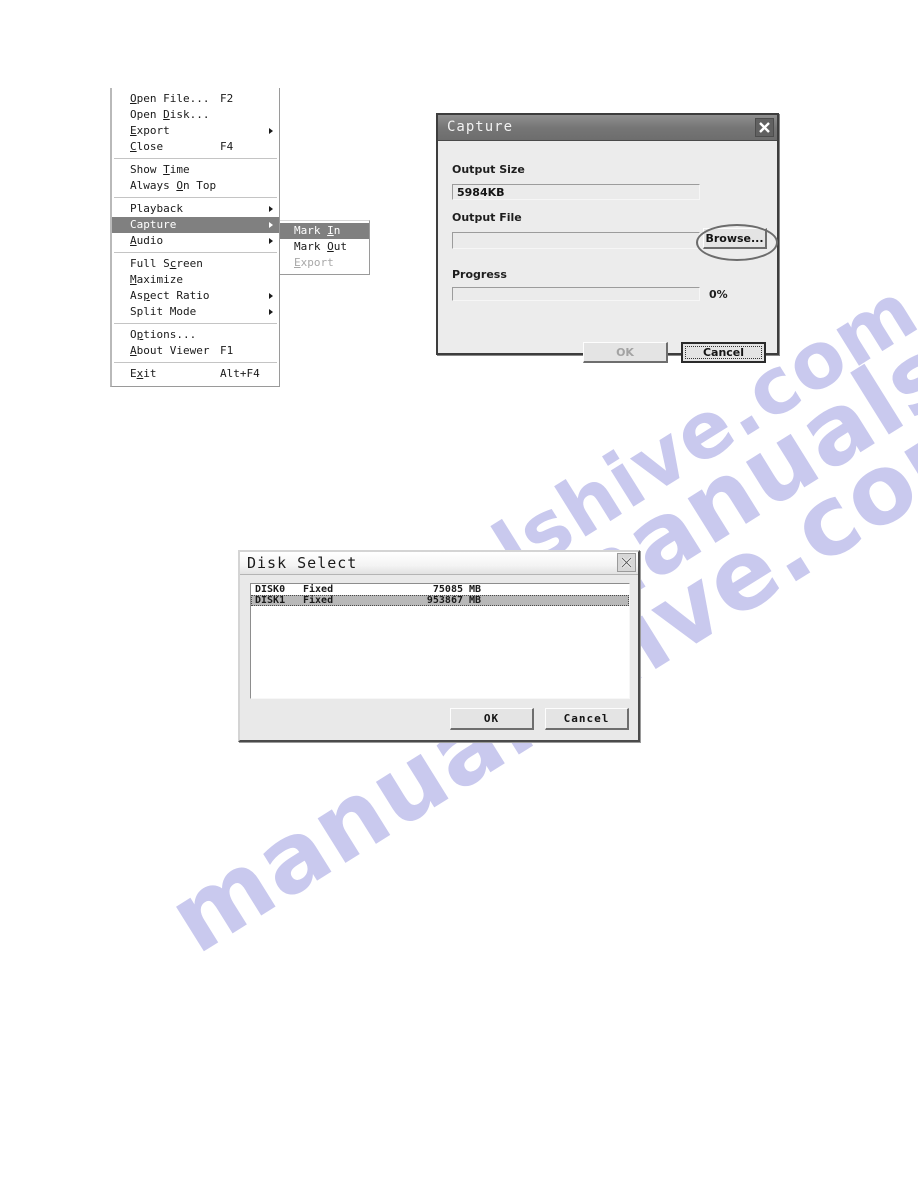 This screenshot has width=918, height=1188. What do you see at coordinates (444, 600) in the screenshot?
I see `disk-size: 953867` at bounding box center [444, 600].